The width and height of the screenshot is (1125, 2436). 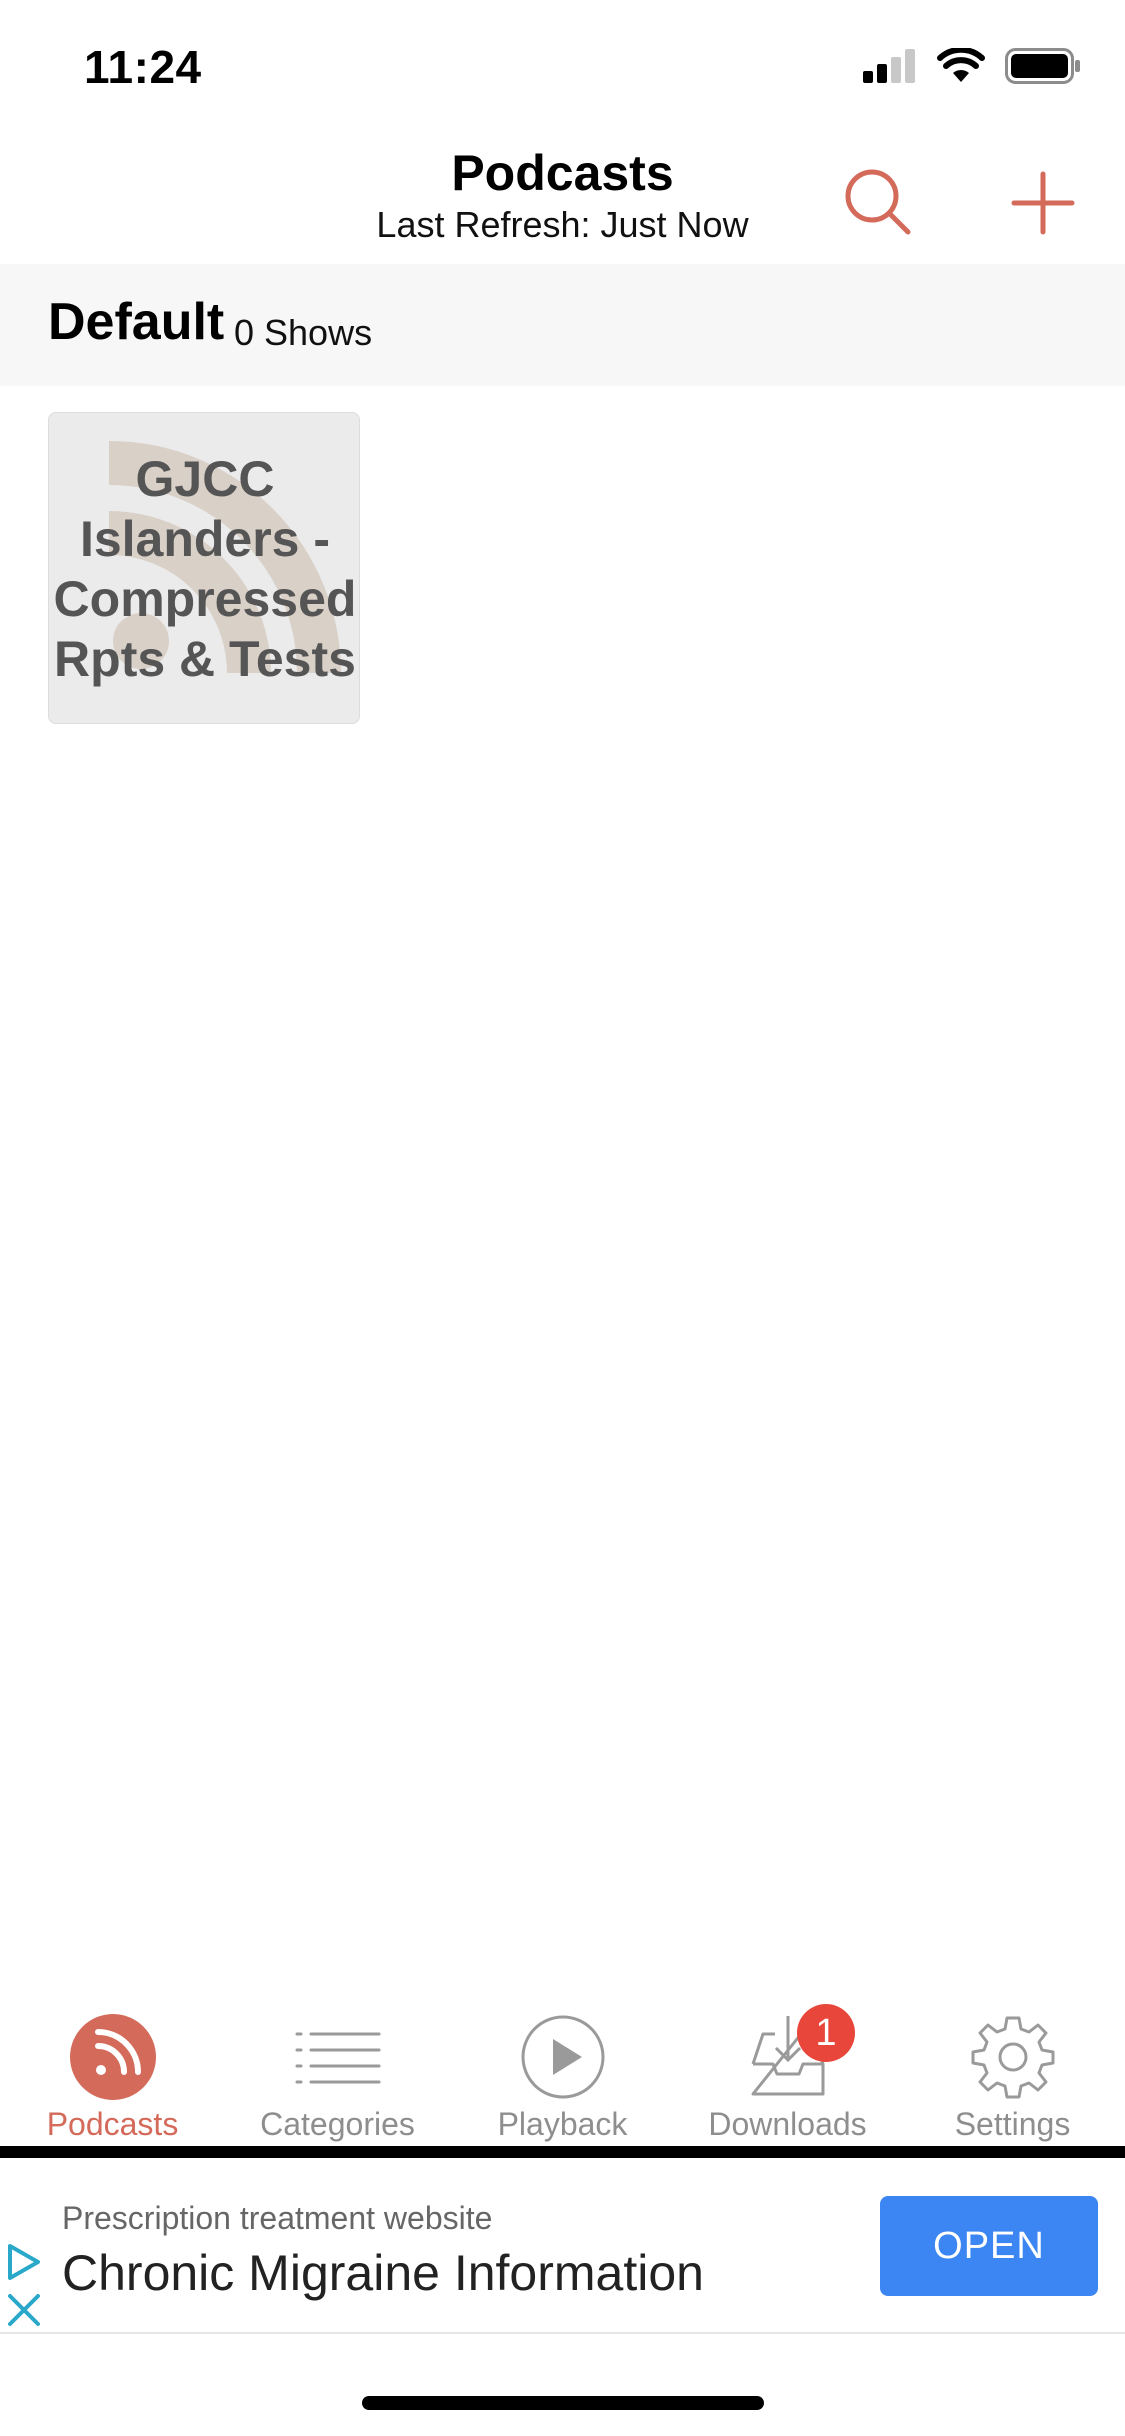 What do you see at coordinates (337, 2124) in the screenshot?
I see `tab-label: Categories` at bounding box center [337, 2124].